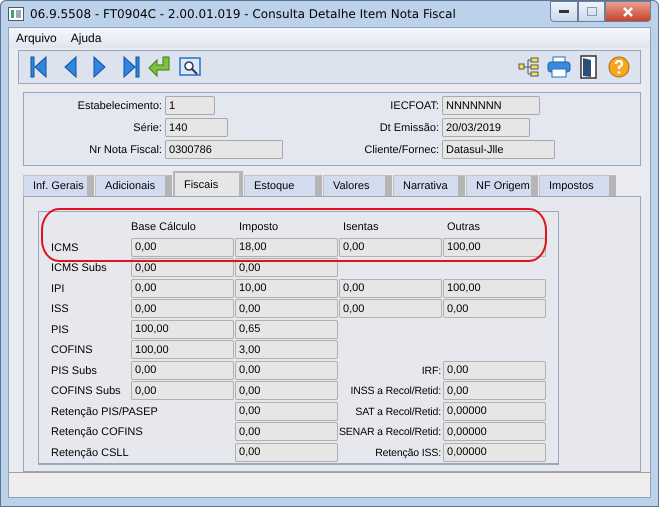  Describe the element at coordinates (408, 452) in the screenshot. I see `field-label: Retenção ISS:` at that location.